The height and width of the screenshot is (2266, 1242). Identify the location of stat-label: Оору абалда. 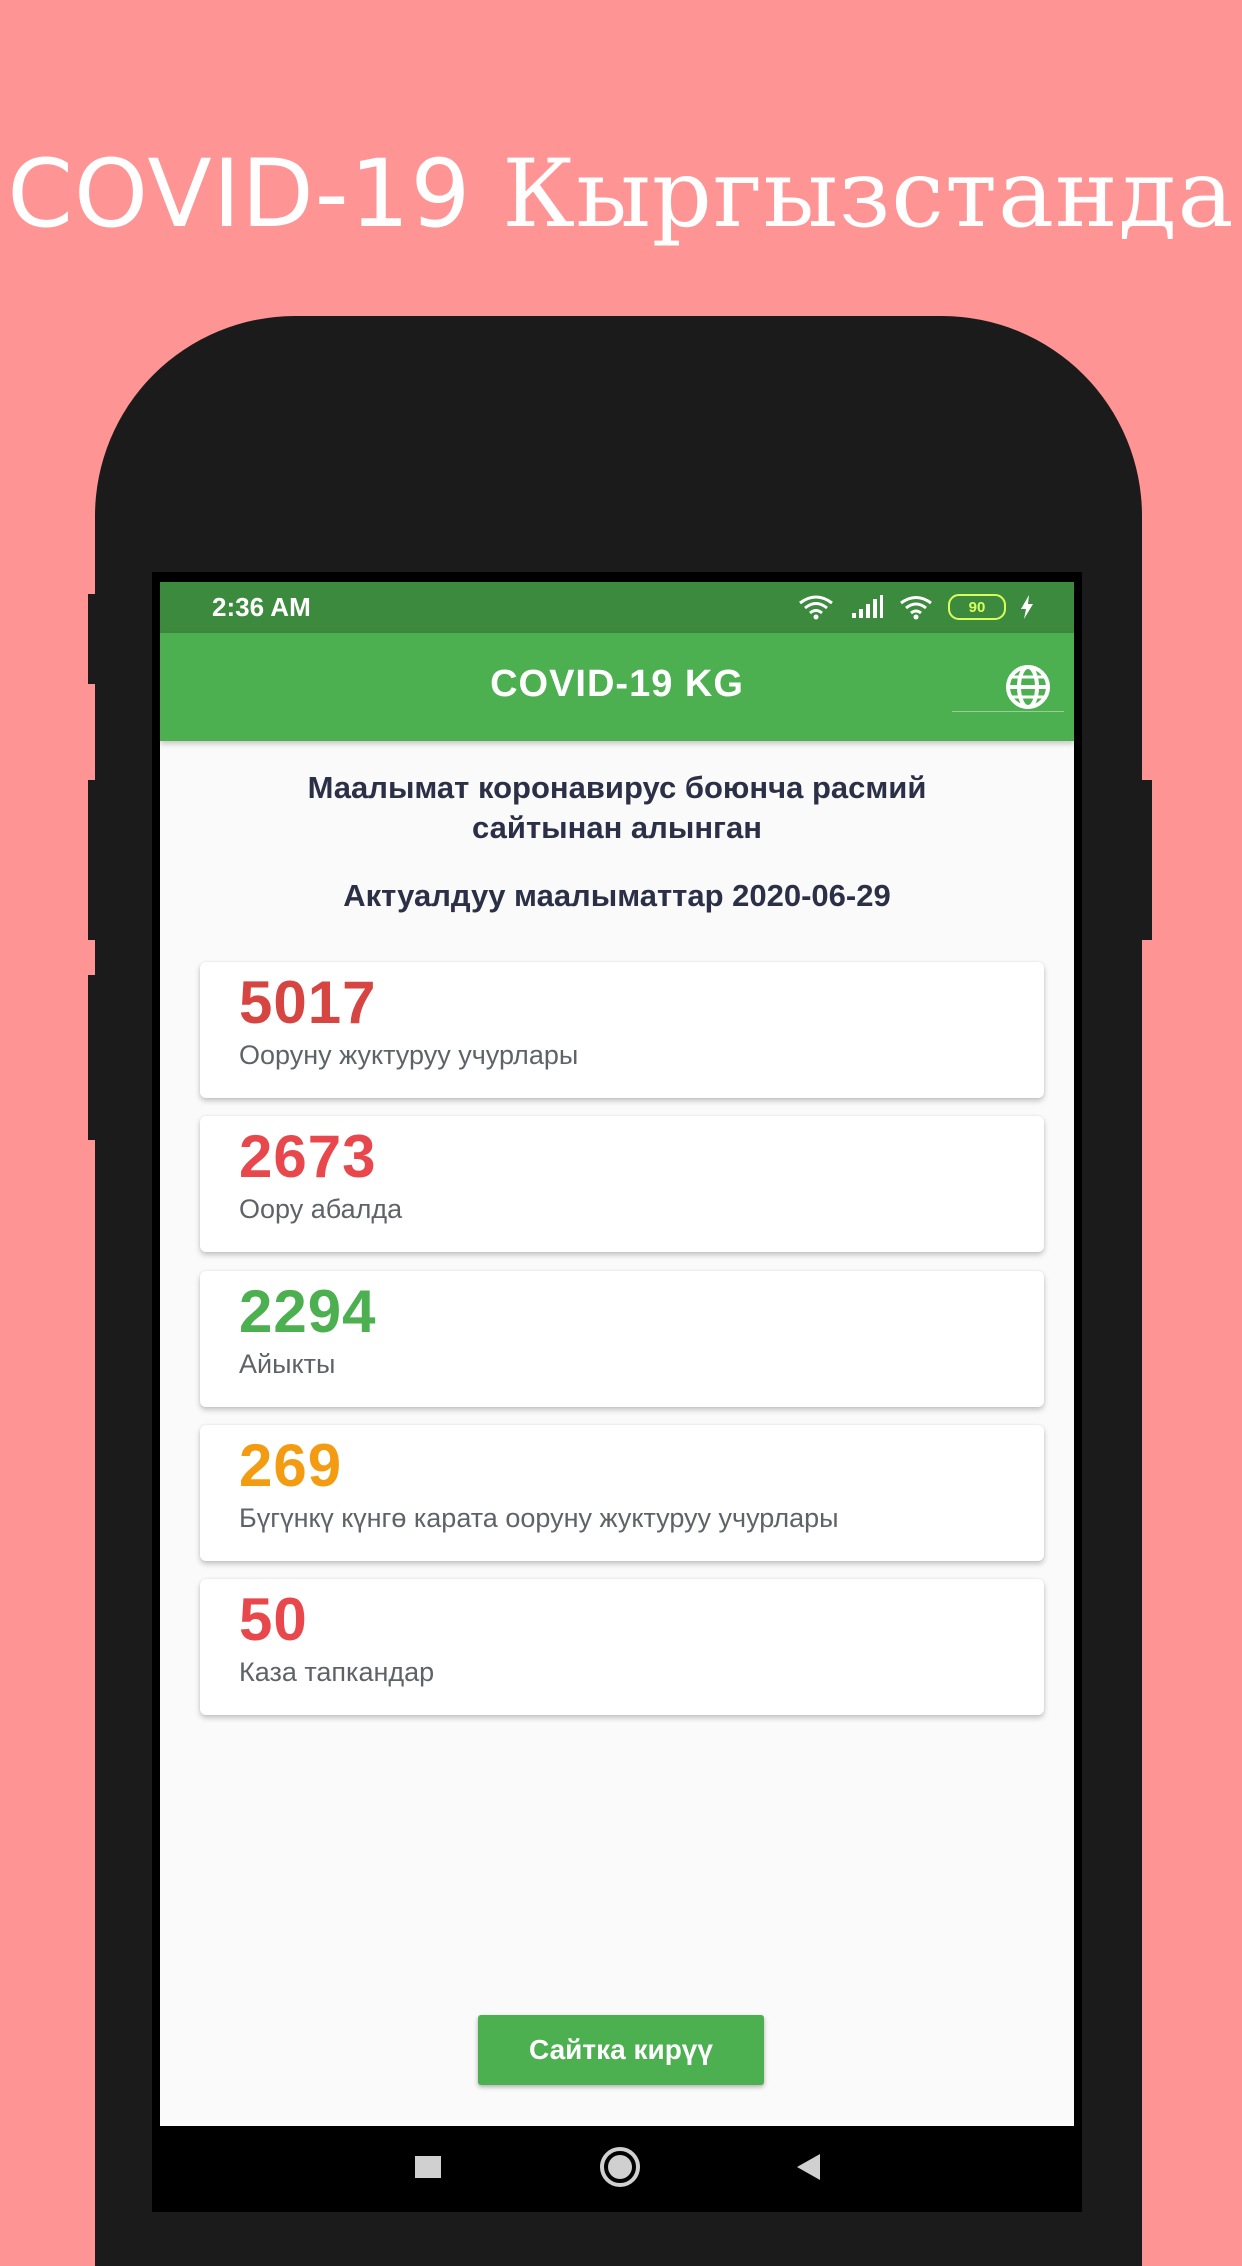
(321, 1209).